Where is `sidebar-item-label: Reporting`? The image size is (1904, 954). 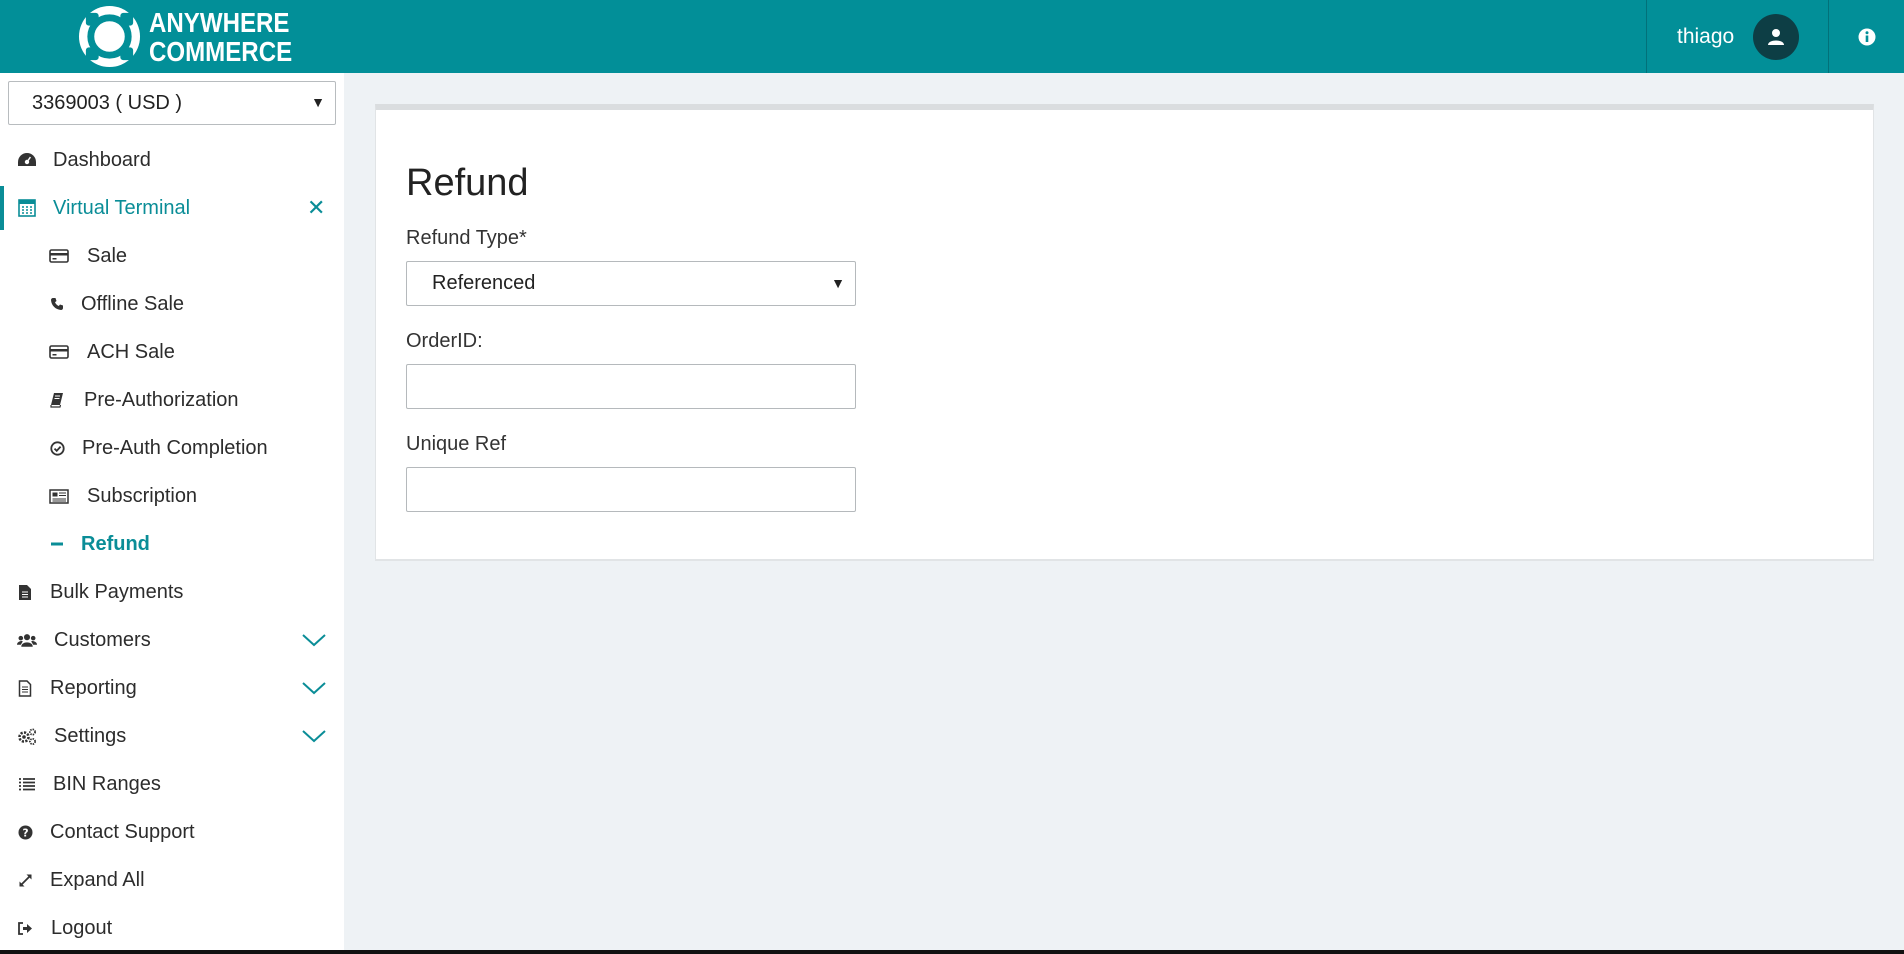 sidebar-item-label: Reporting is located at coordinates (93, 687).